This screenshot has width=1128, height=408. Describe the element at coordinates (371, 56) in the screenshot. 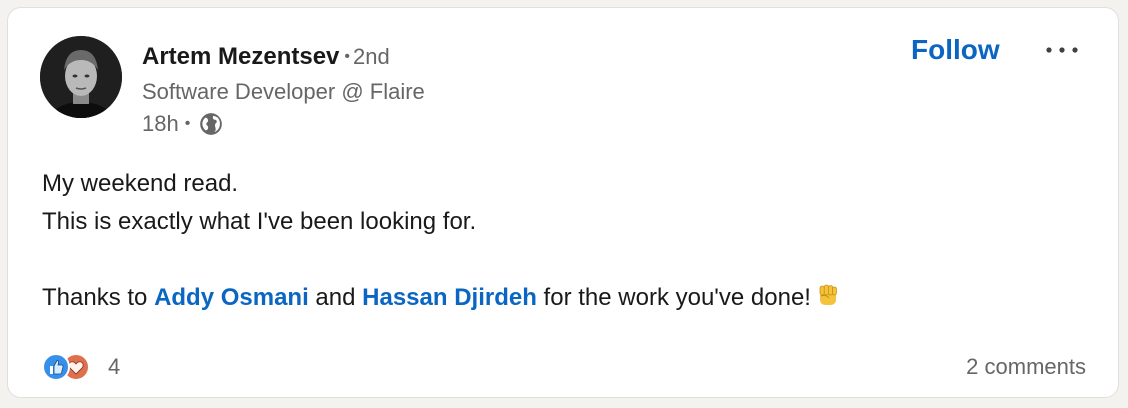

I see `connection-degree: 2nd` at that location.